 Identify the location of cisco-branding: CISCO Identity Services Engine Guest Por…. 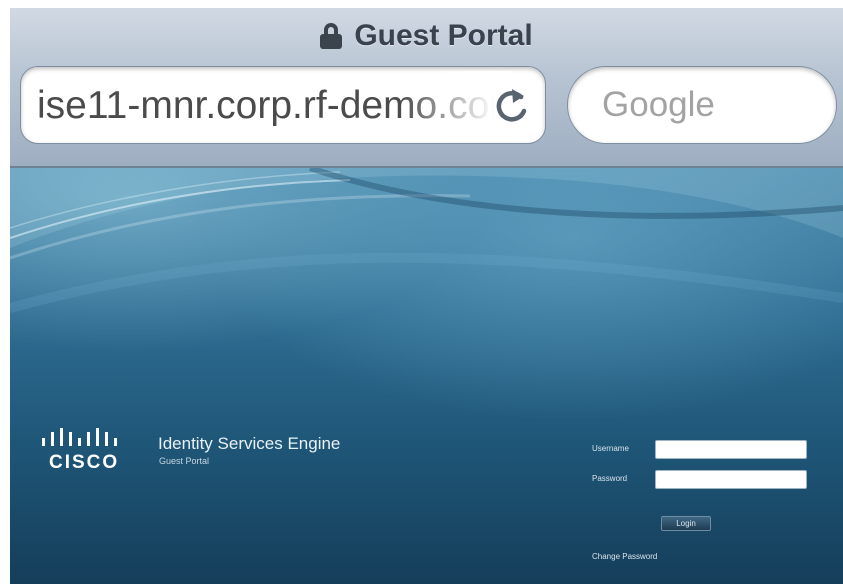
(218, 451).